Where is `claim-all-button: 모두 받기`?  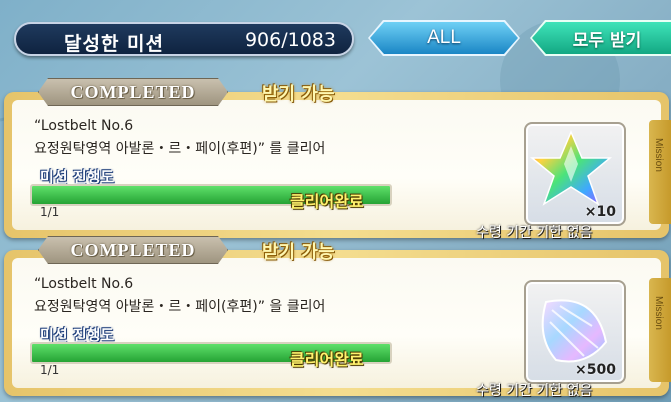 claim-all-button: 모두 받기 is located at coordinates (601, 38).